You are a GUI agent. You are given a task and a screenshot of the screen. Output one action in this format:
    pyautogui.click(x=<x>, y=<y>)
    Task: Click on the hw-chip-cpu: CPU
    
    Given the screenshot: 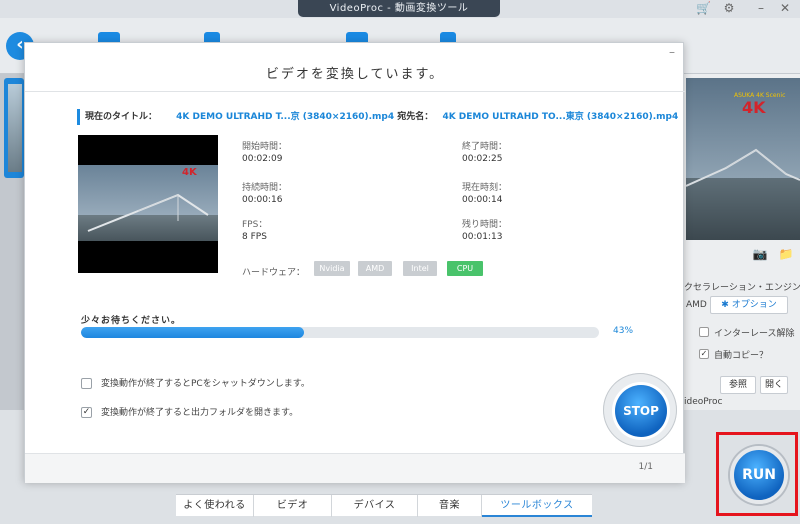 What is the action you would take?
    pyautogui.click(x=465, y=268)
    